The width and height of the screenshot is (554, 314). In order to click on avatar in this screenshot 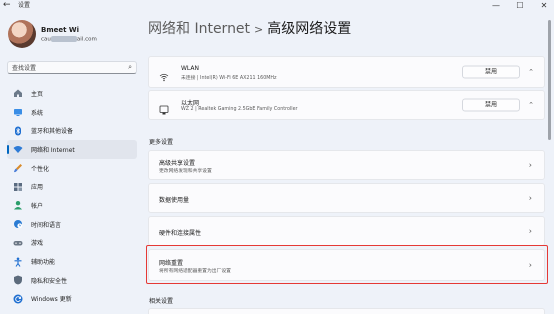, I will do `click(22, 34)`.